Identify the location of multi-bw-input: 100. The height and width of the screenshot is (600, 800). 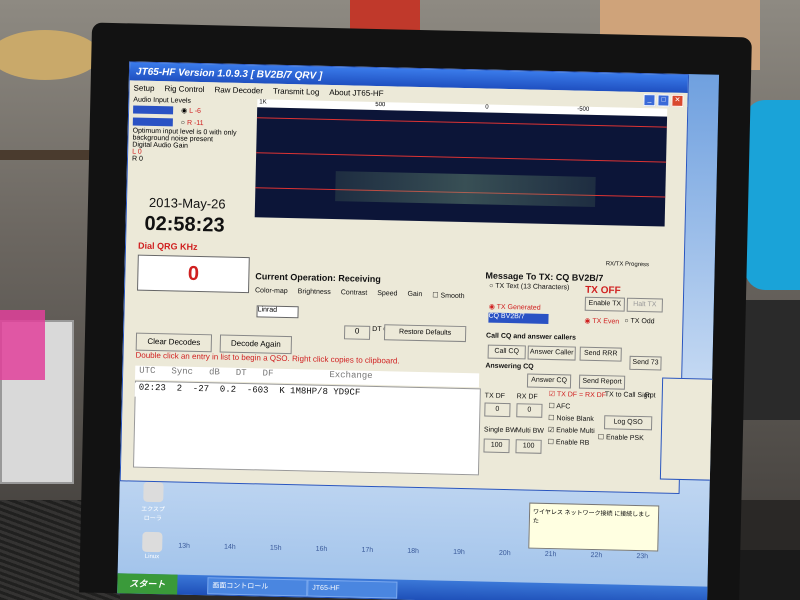
(528, 446).